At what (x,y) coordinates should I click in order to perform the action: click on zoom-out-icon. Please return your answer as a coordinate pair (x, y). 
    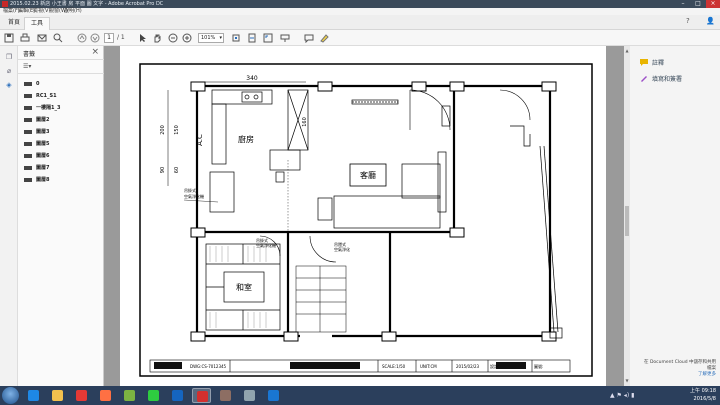
    Looking at the image, I should click on (173, 38).